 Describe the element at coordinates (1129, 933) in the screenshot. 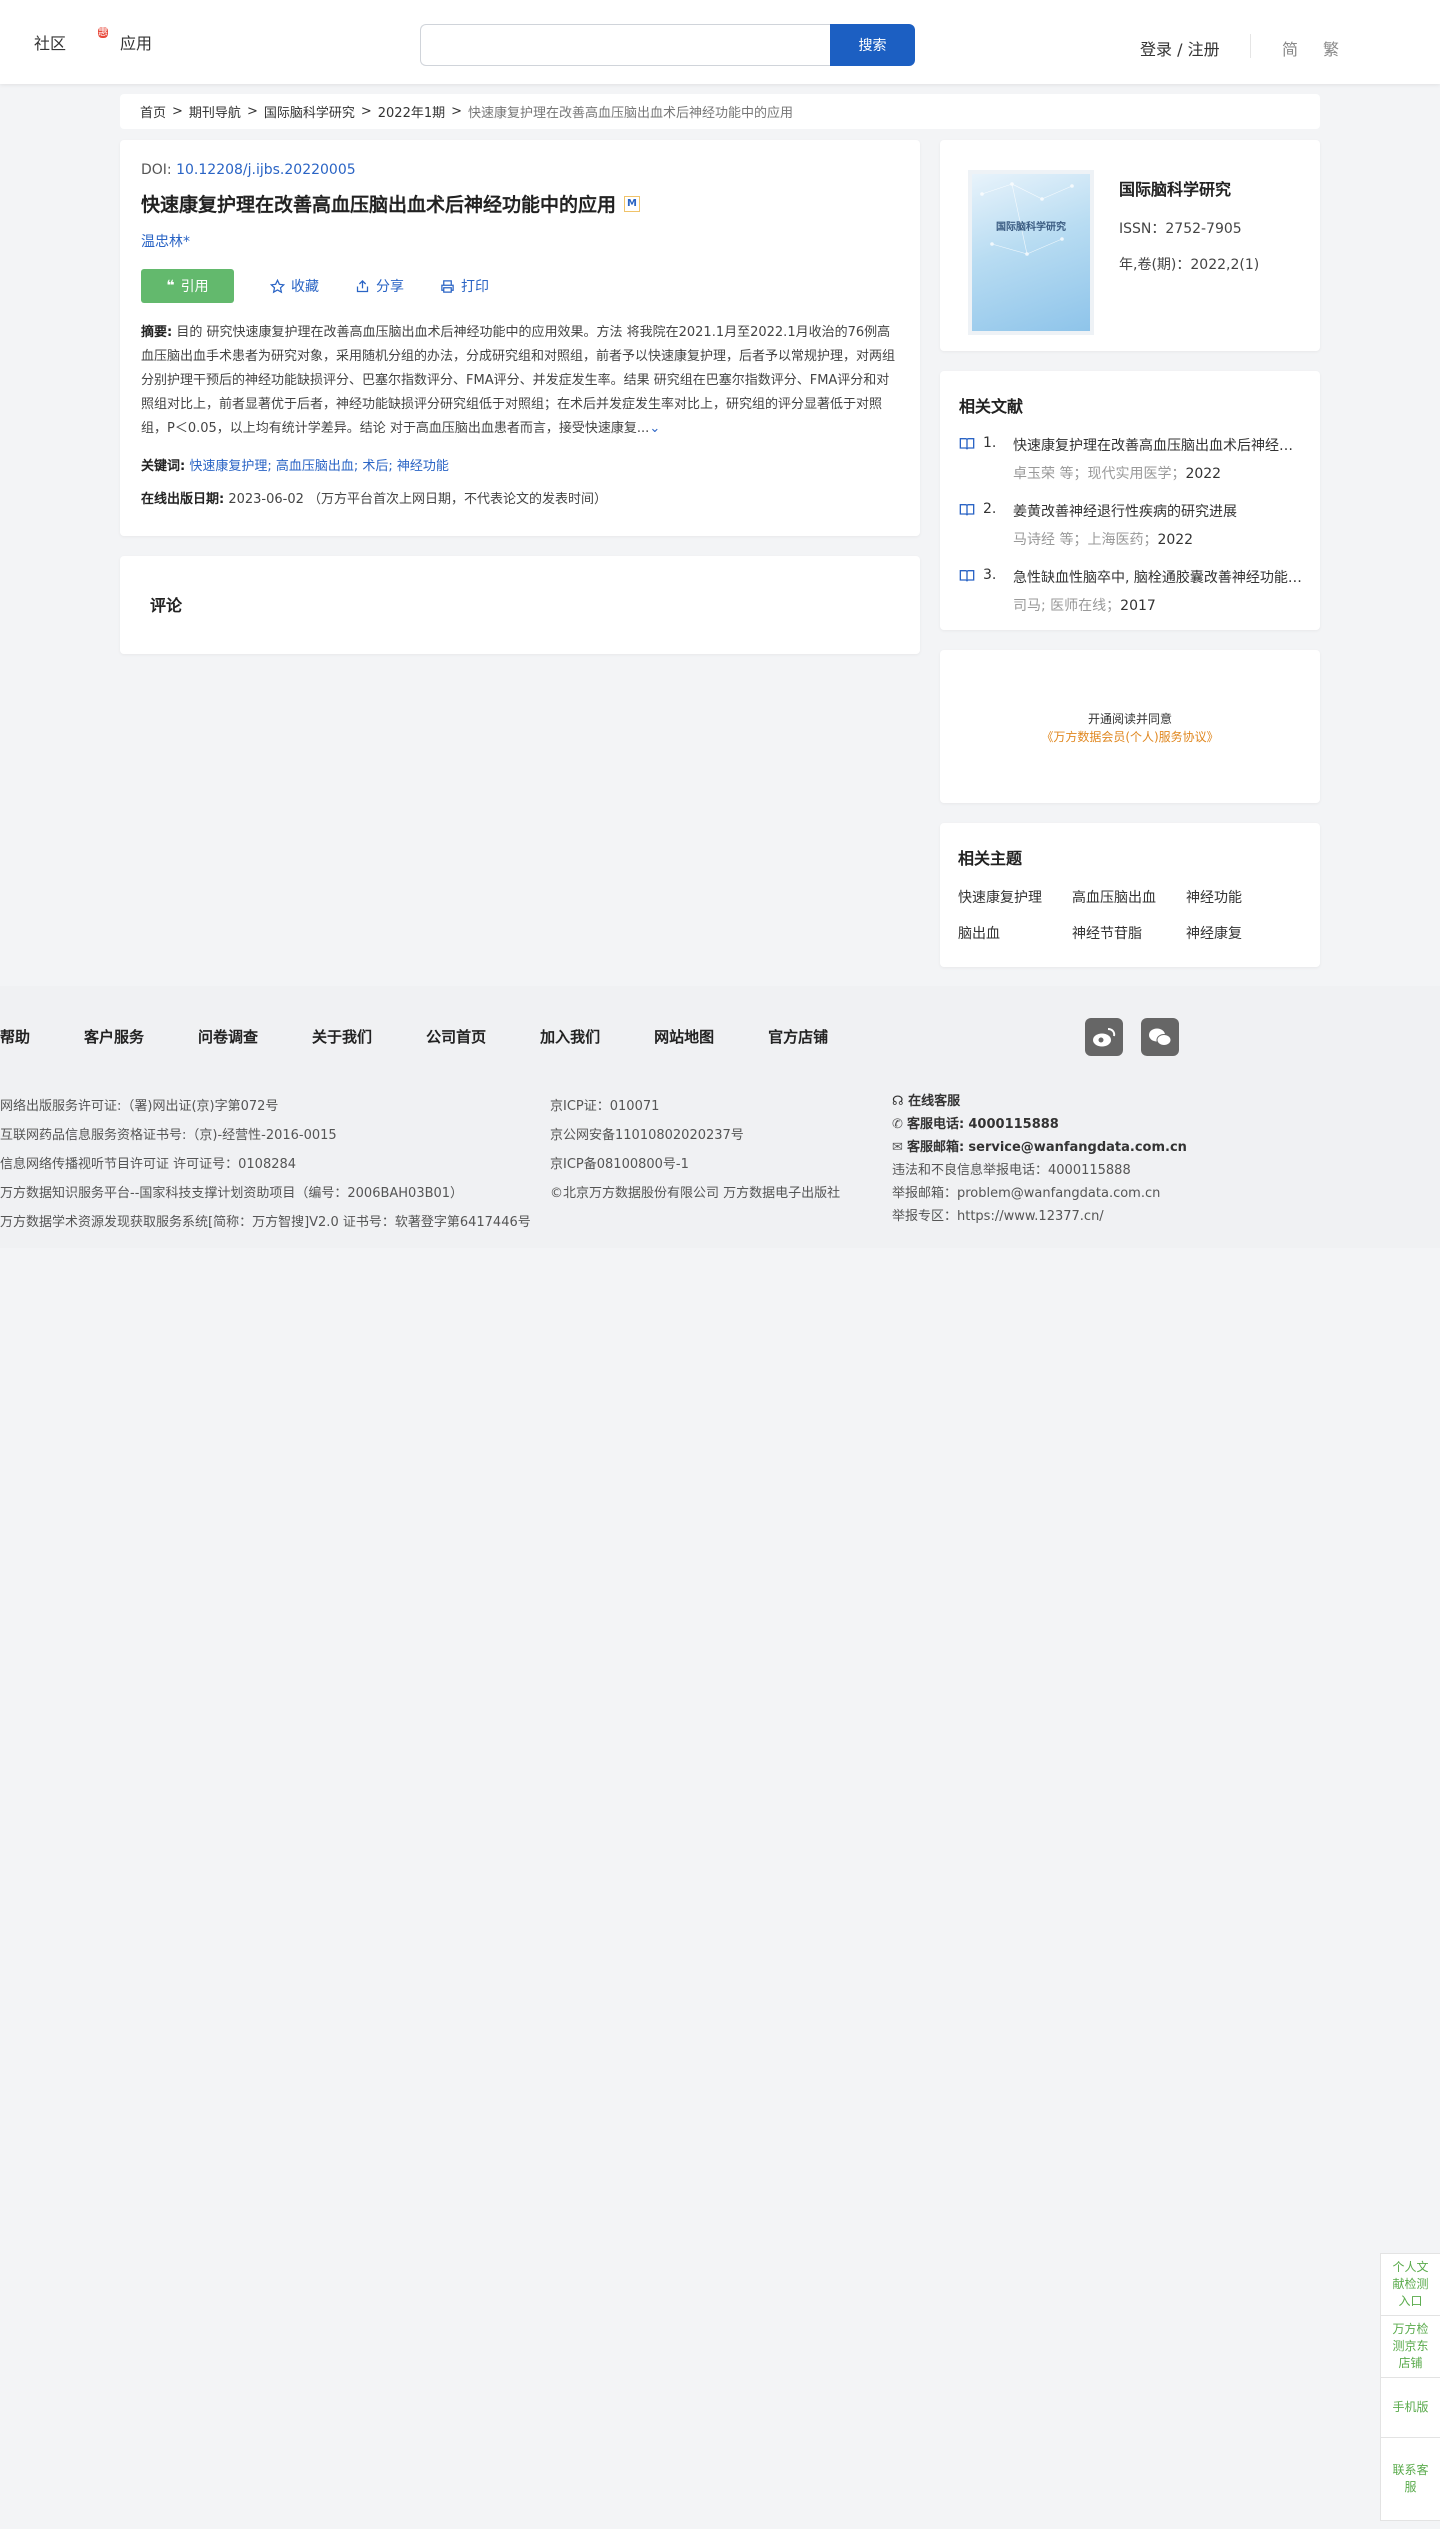

I see `topic-item: 神经节苷脂` at that location.